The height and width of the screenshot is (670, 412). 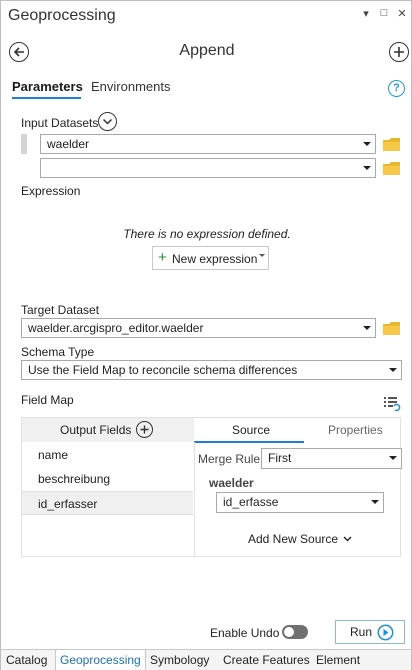 I want to click on add-new-source-button: Add New Source, so click(x=300, y=539).